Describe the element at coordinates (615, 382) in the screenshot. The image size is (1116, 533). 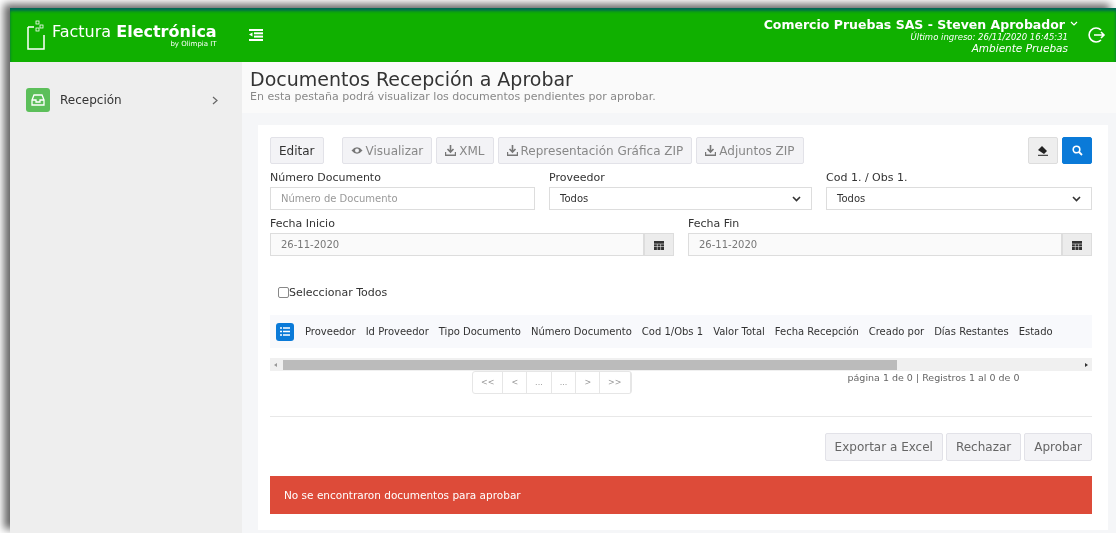
I see `pagination-button: >>` at that location.